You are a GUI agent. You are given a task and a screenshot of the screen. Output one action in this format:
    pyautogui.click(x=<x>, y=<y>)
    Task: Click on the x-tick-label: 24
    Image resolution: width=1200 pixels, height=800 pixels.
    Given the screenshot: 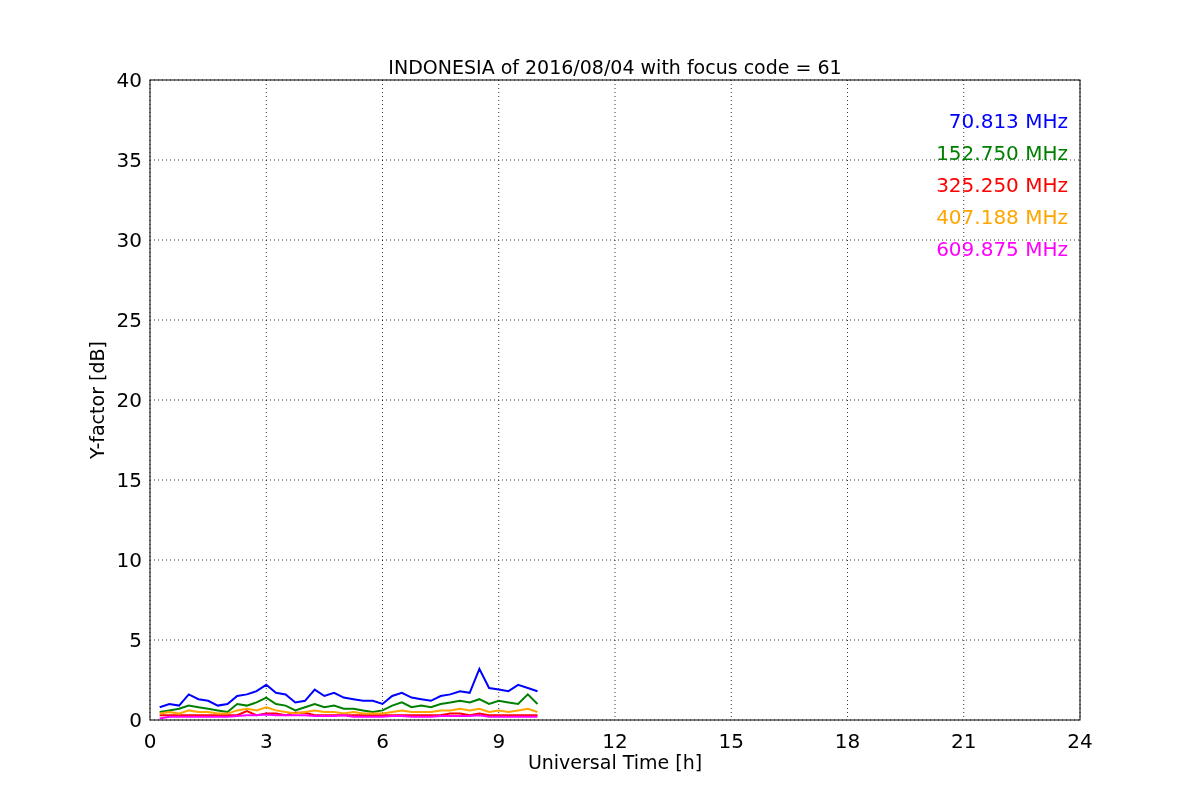 What is the action you would take?
    pyautogui.click(x=1080, y=741)
    